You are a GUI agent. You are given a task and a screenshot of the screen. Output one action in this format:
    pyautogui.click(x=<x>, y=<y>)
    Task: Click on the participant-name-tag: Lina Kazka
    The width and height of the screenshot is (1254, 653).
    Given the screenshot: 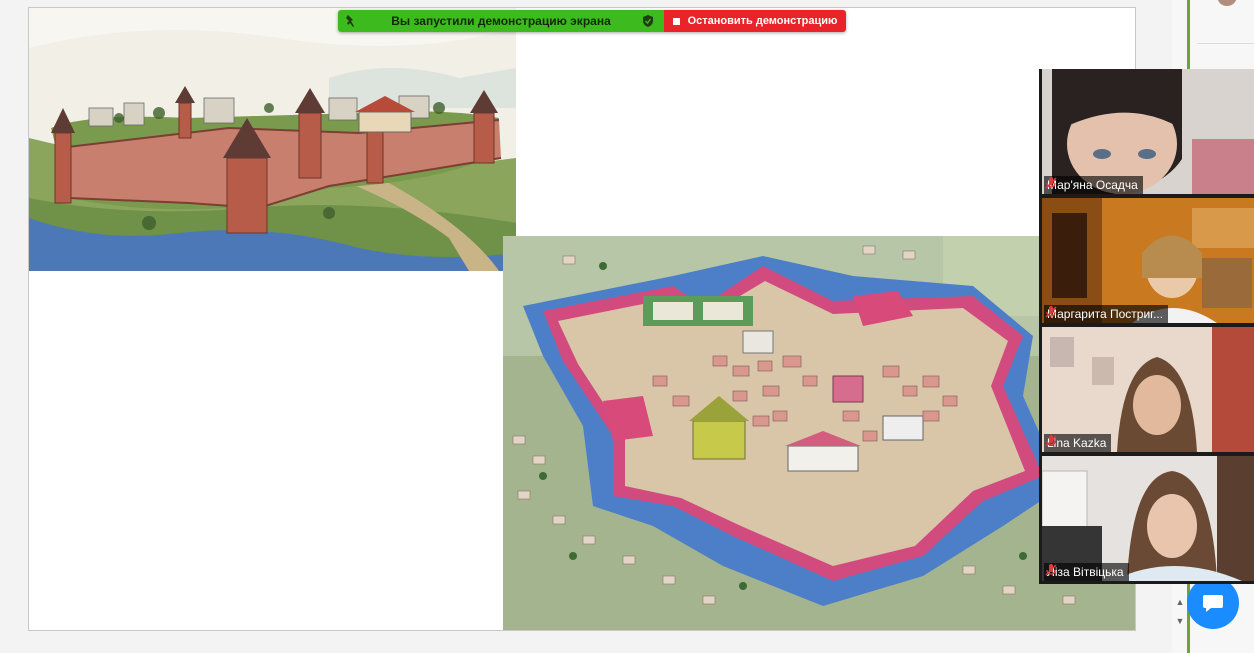 What is the action you would take?
    pyautogui.click(x=1078, y=443)
    